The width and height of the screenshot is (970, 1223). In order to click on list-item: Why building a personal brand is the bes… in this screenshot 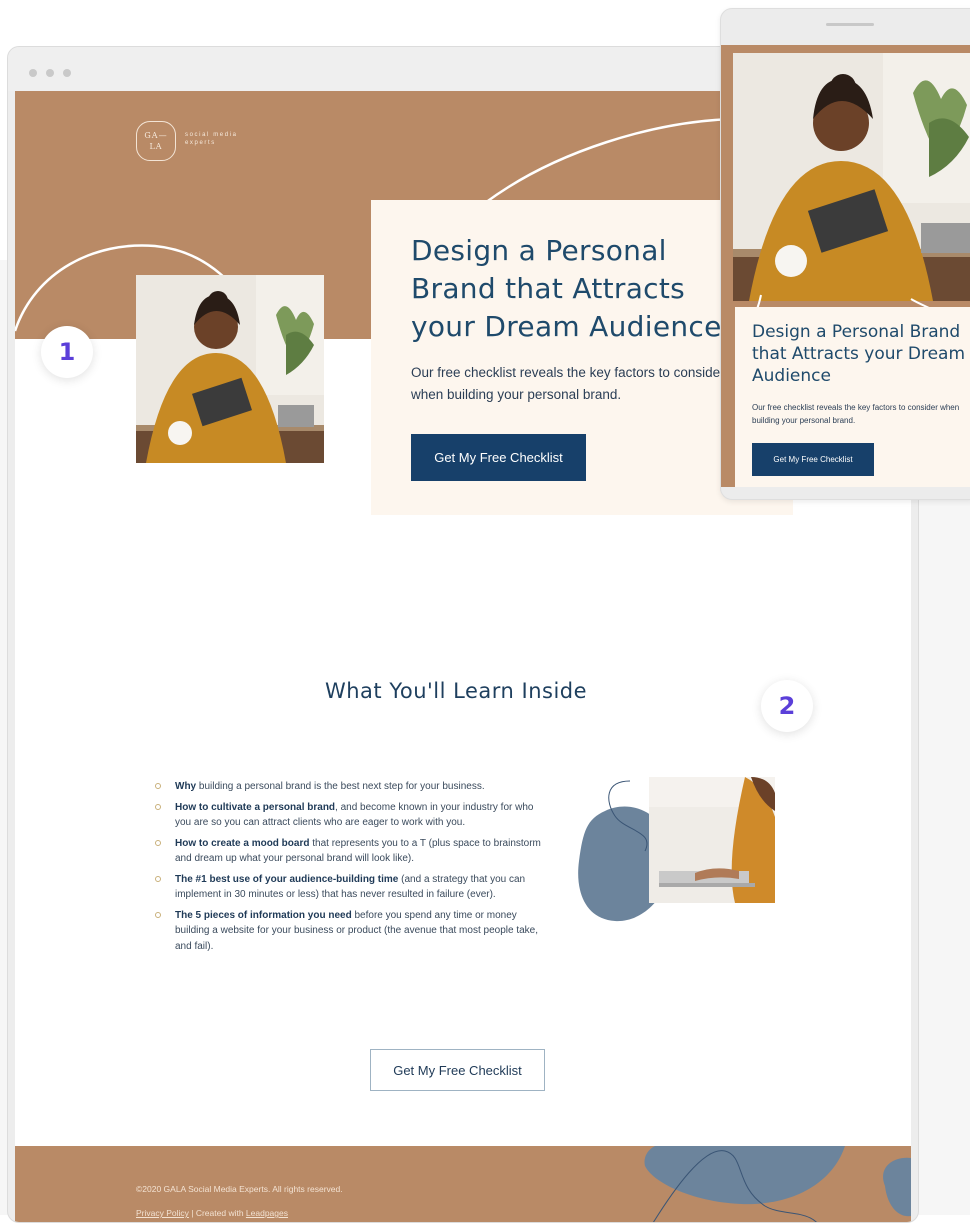, I will do `click(346, 787)`.